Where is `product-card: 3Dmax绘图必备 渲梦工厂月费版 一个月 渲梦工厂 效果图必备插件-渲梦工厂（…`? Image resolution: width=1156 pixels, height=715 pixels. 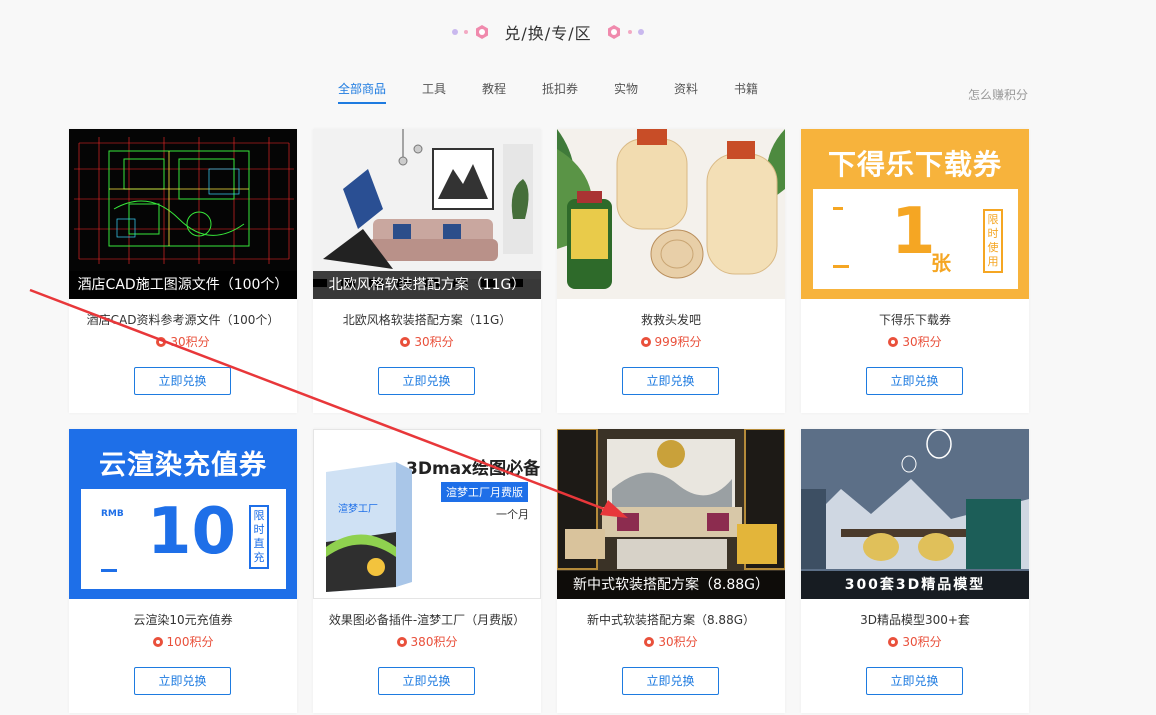
product-card: 3Dmax绘图必备 渲梦工厂月费版 一个月 渲梦工厂 效果图必备插件-渲梦工厂（… is located at coordinates (427, 571).